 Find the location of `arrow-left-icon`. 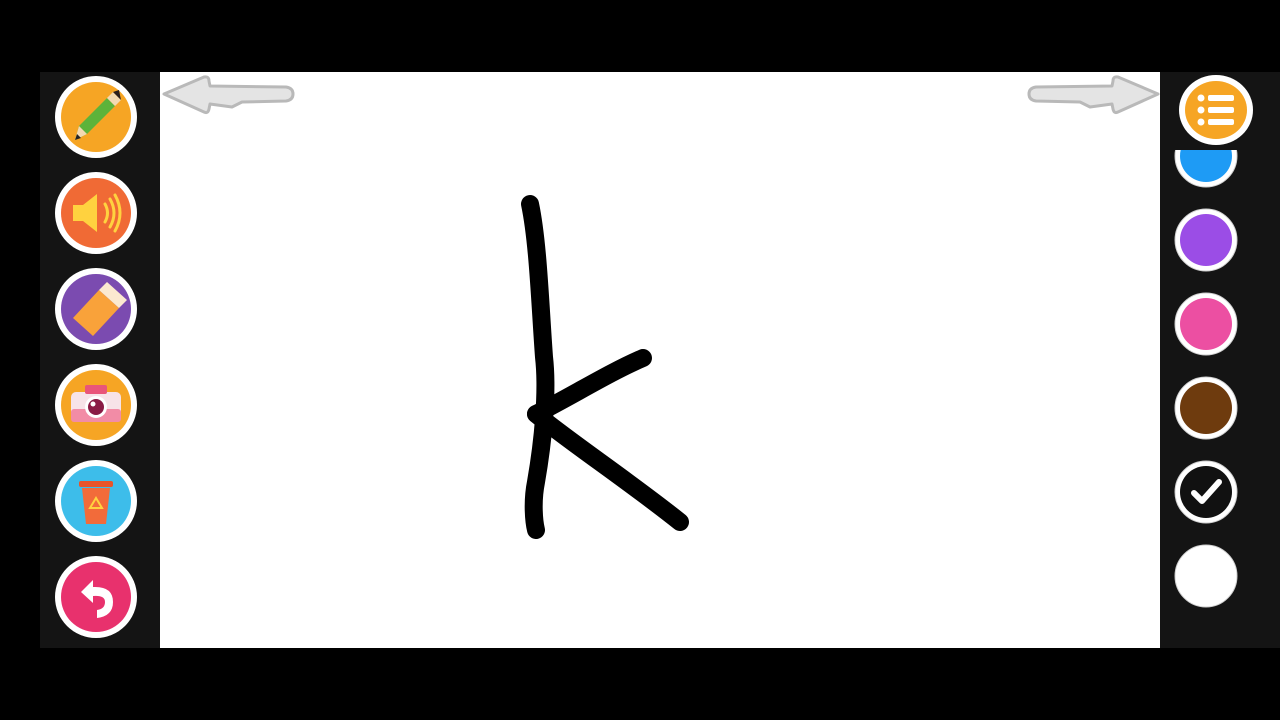

arrow-left-icon is located at coordinates (228, 95).